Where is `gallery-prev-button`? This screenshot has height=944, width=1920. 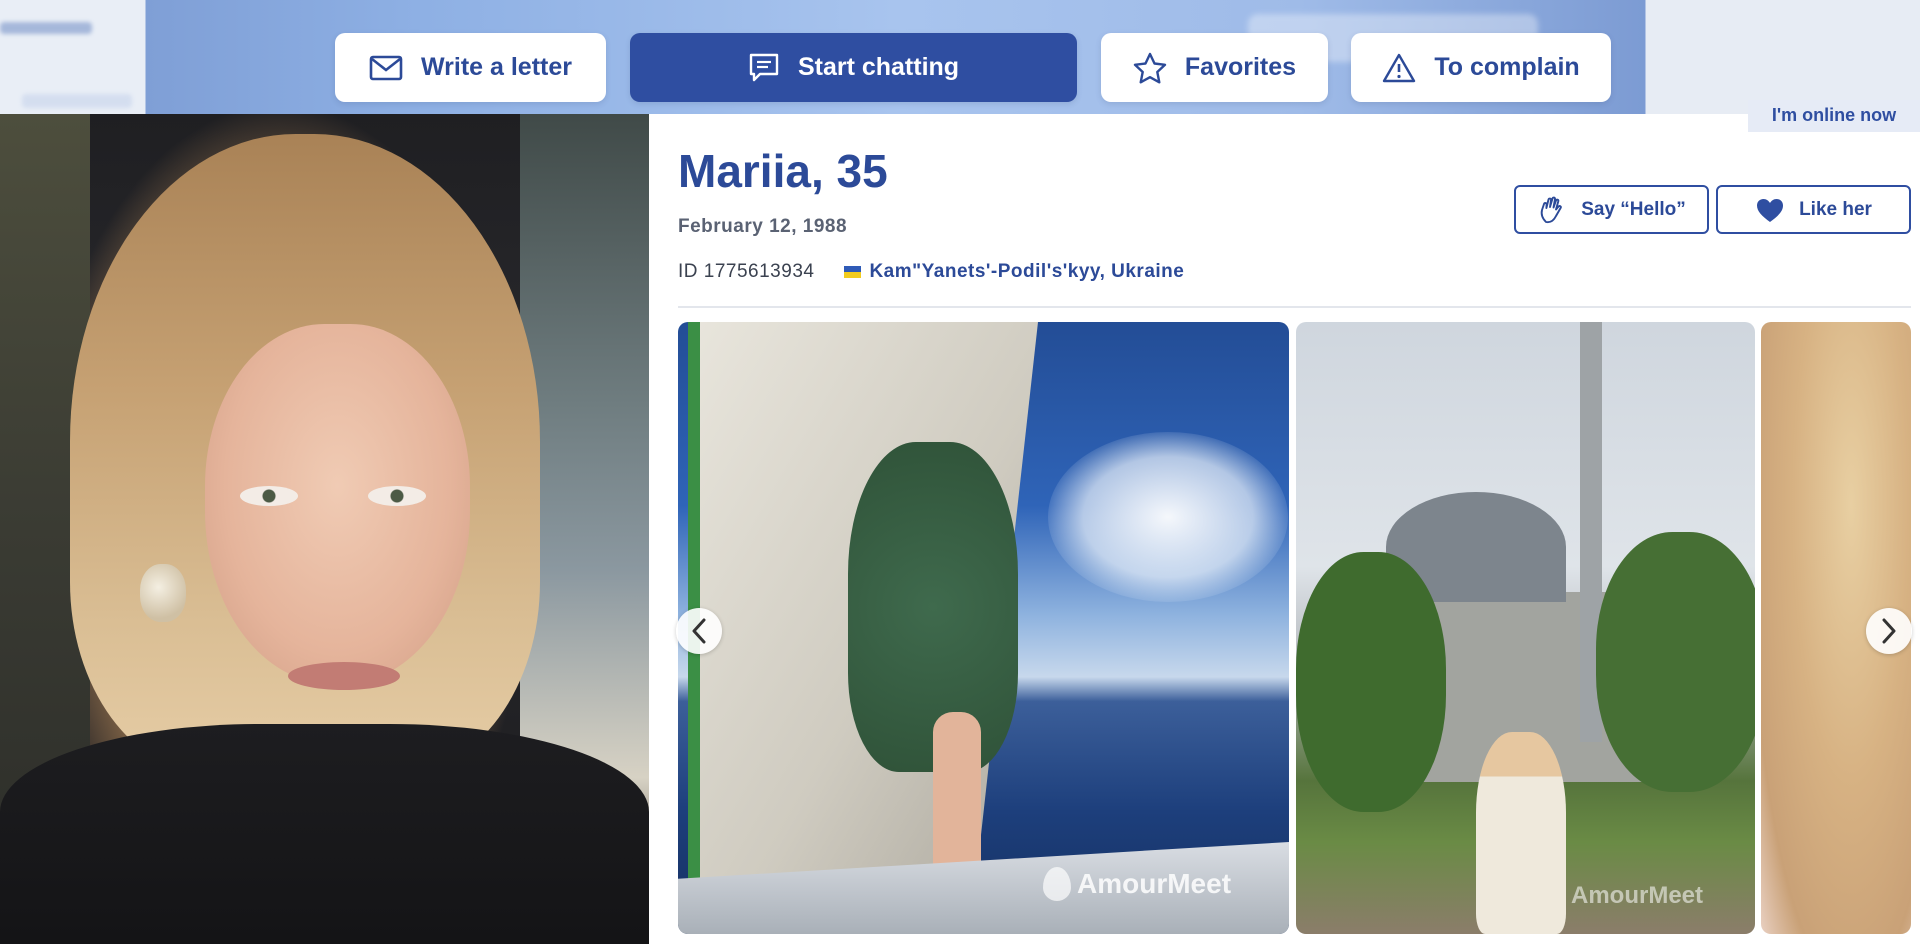
gallery-prev-button is located at coordinates (699, 631).